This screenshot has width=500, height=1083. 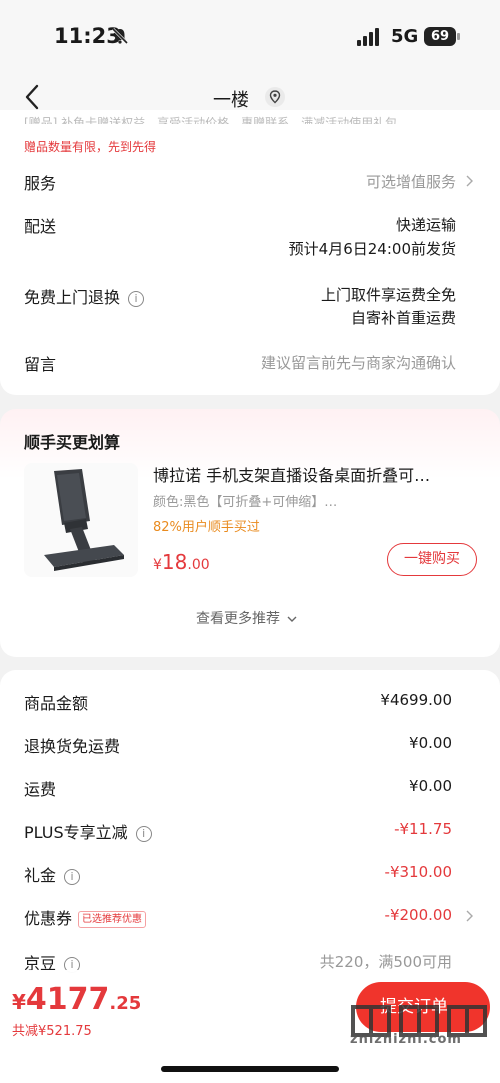 What do you see at coordinates (250, 36) in the screenshot?
I see `status-bar: 11:23 5G 69` at bounding box center [250, 36].